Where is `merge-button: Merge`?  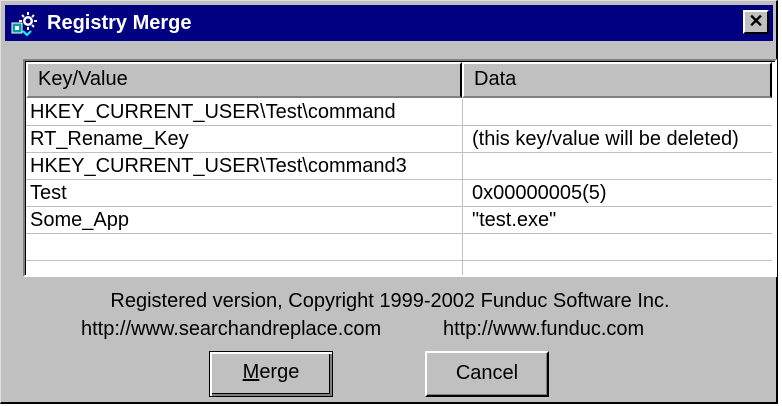 merge-button: Merge is located at coordinates (271, 374).